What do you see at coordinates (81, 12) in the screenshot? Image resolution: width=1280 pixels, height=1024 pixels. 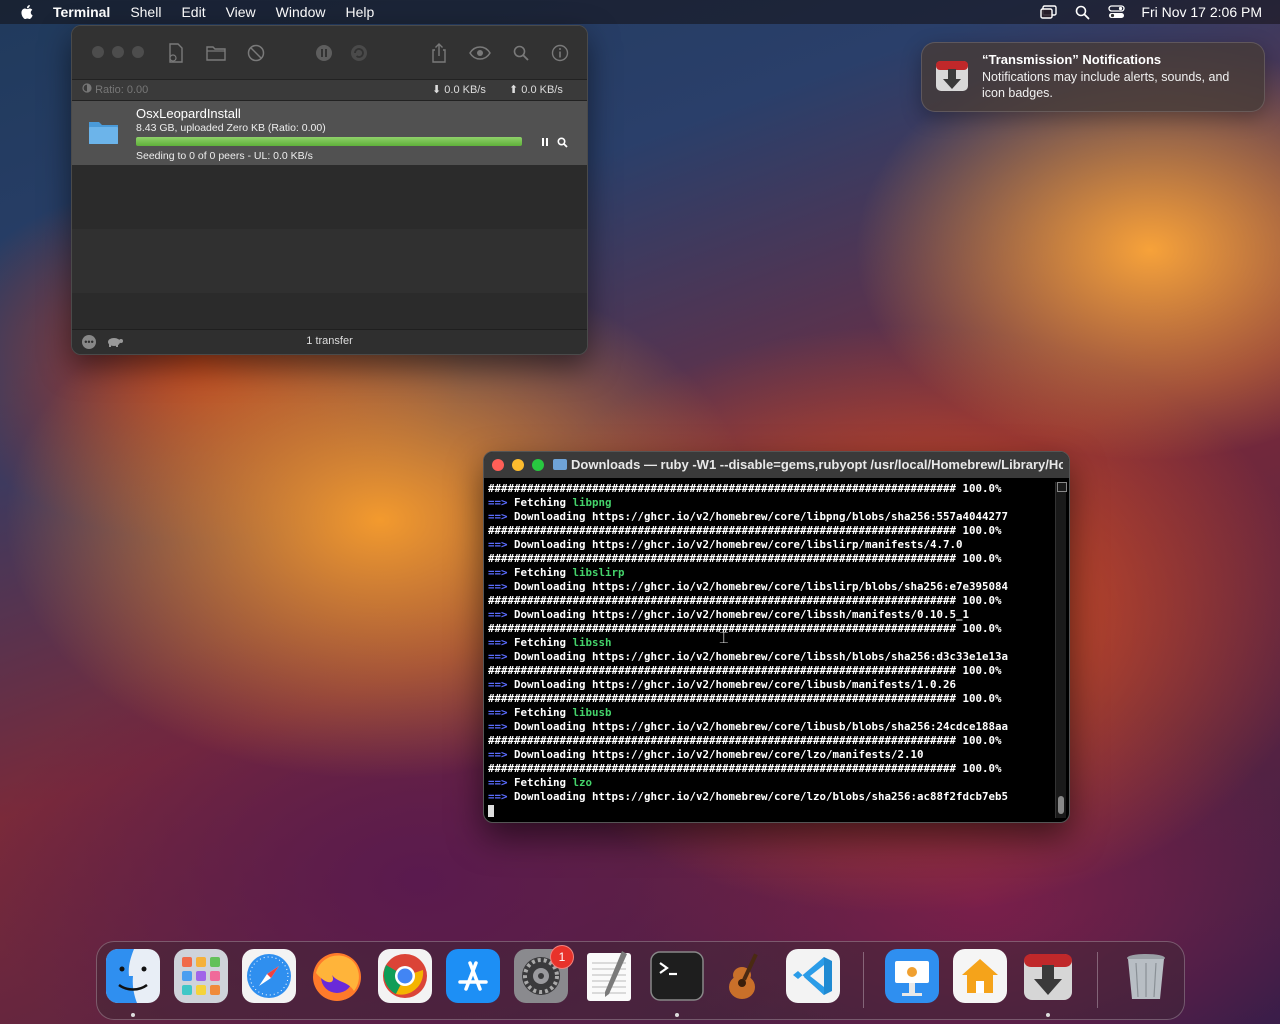 I see `menu-app-name: Terminal` at bounding box center [81, 12].